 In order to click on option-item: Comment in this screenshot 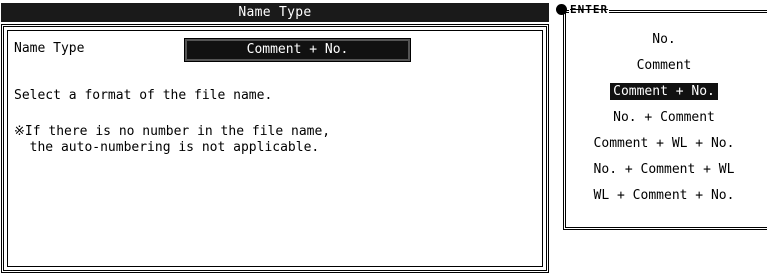, I will do `click(664, 66)`.